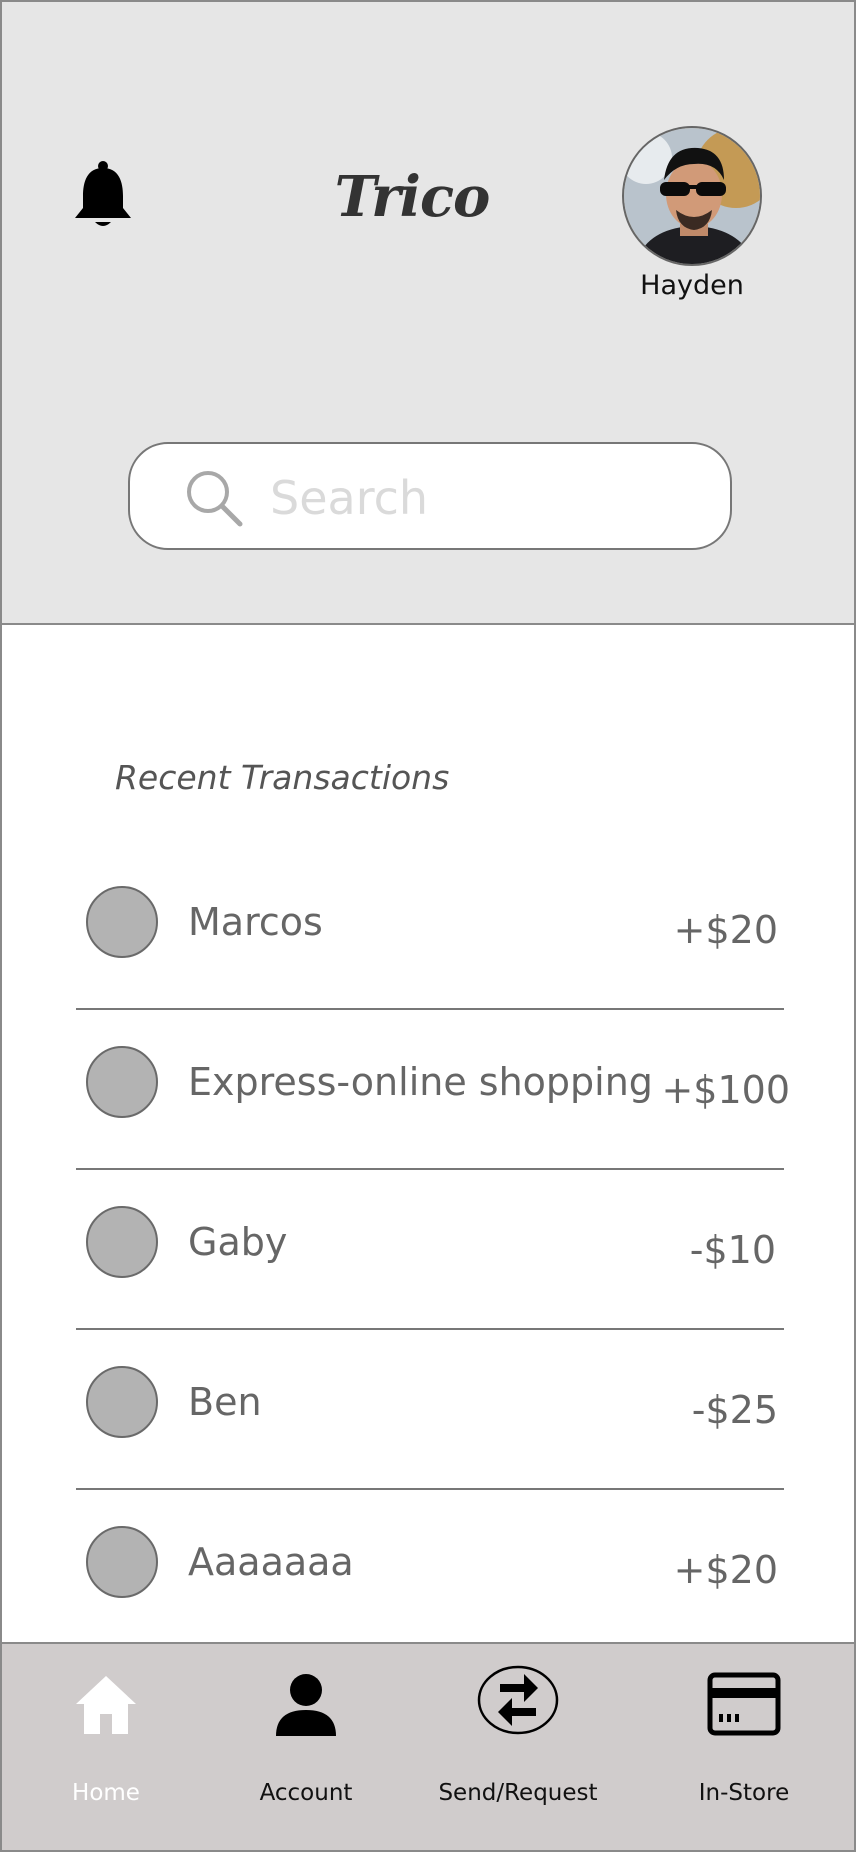  What do you see at coordinates (744, 1747) in the screenshot?
I see `nav-in-store: In-Store` at bounding box center [744, 1747].